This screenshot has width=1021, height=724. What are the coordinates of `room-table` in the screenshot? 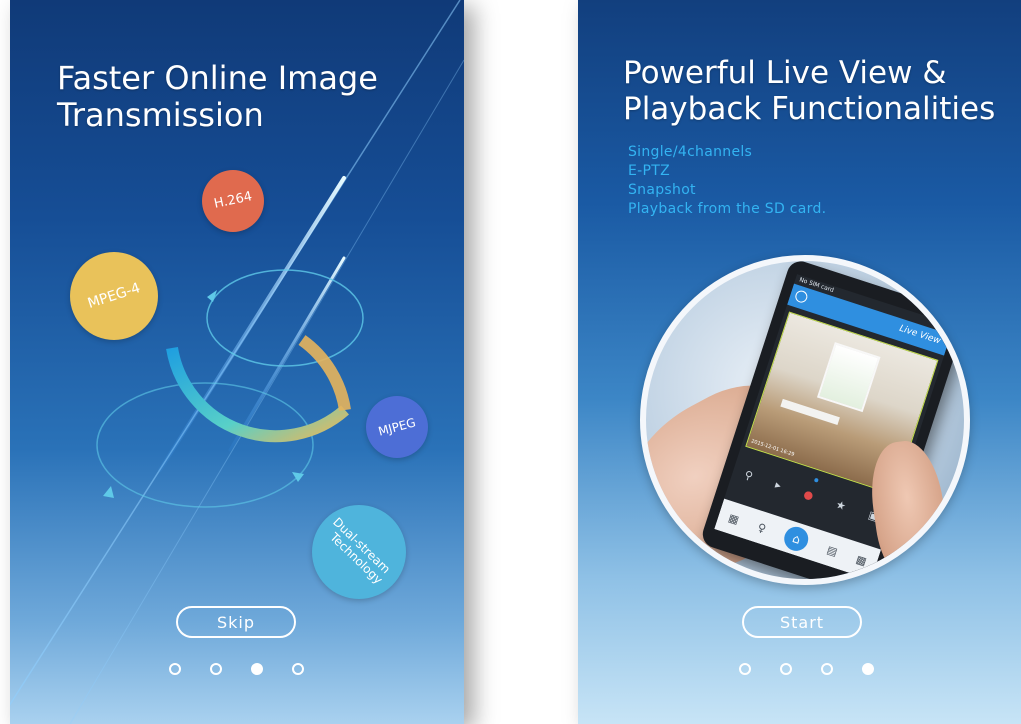 It's located at (810, 412).